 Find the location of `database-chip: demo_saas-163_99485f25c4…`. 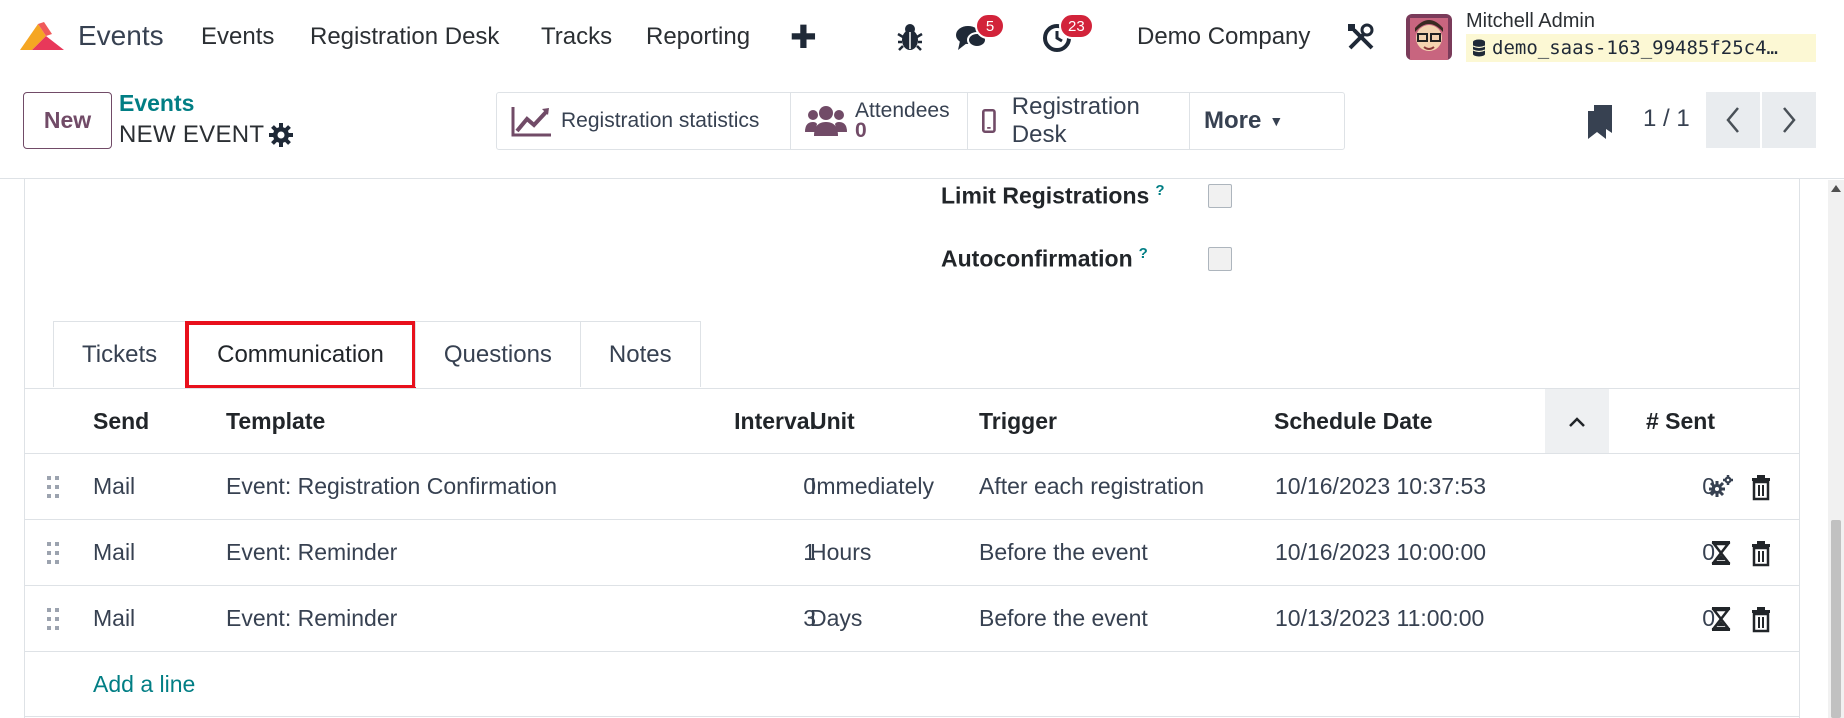

database-chip: demo_saas-163_99485f25c4… is located at coordinates (1641, 48).